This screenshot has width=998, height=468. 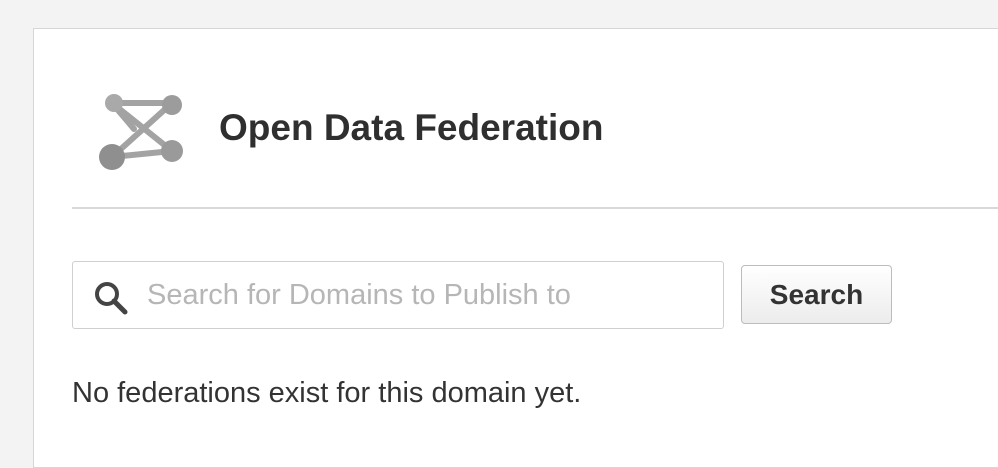 What do you see at coordinates (411, 127) in the screenshot?
I see `page-title: Open Data Federation` at bounding box center [411, 127].